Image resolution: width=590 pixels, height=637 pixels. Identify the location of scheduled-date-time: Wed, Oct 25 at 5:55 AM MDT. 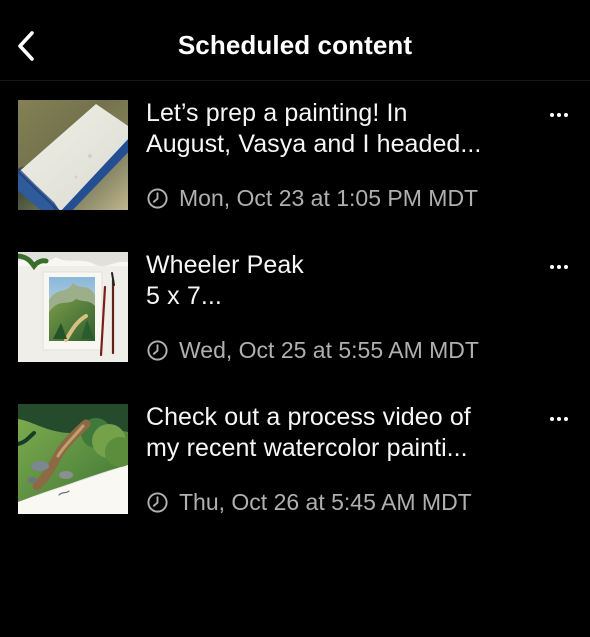
(329, 350).